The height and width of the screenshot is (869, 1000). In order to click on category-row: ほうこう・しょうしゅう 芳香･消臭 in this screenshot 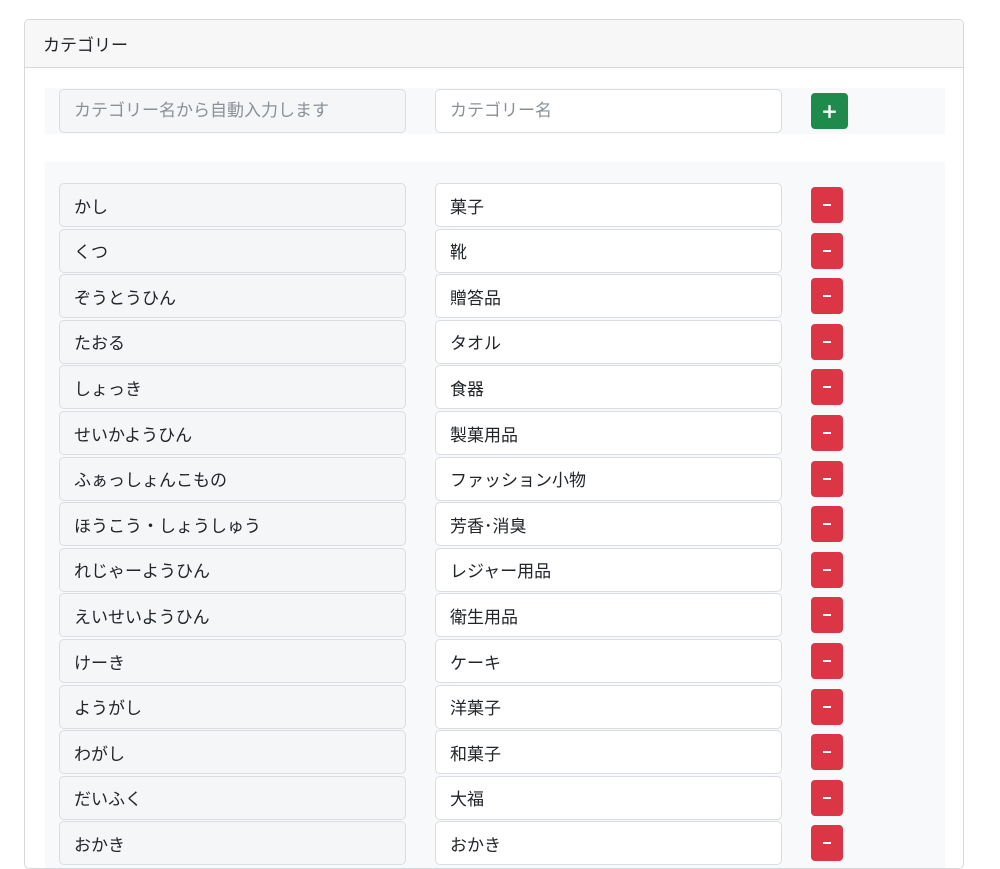, I will do `click(495, 524)`.